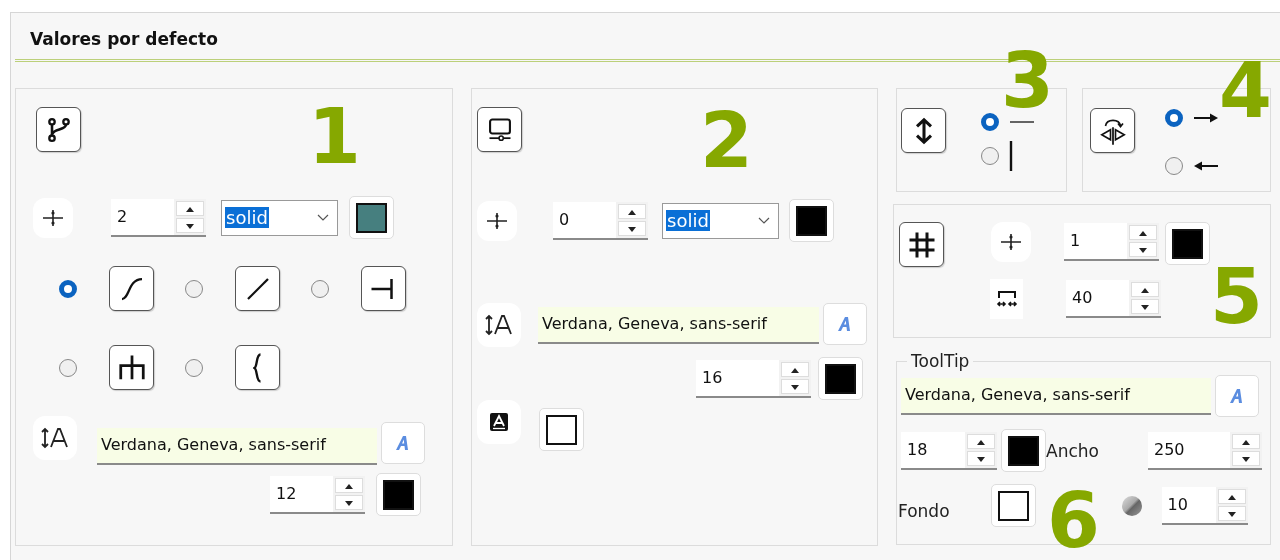 This screenshot has height=560, width=1280. What do you see at coordinates (1011, 156) in the screenshot?
I see `vertical-line-icon` at bounding box center [1011, 156].